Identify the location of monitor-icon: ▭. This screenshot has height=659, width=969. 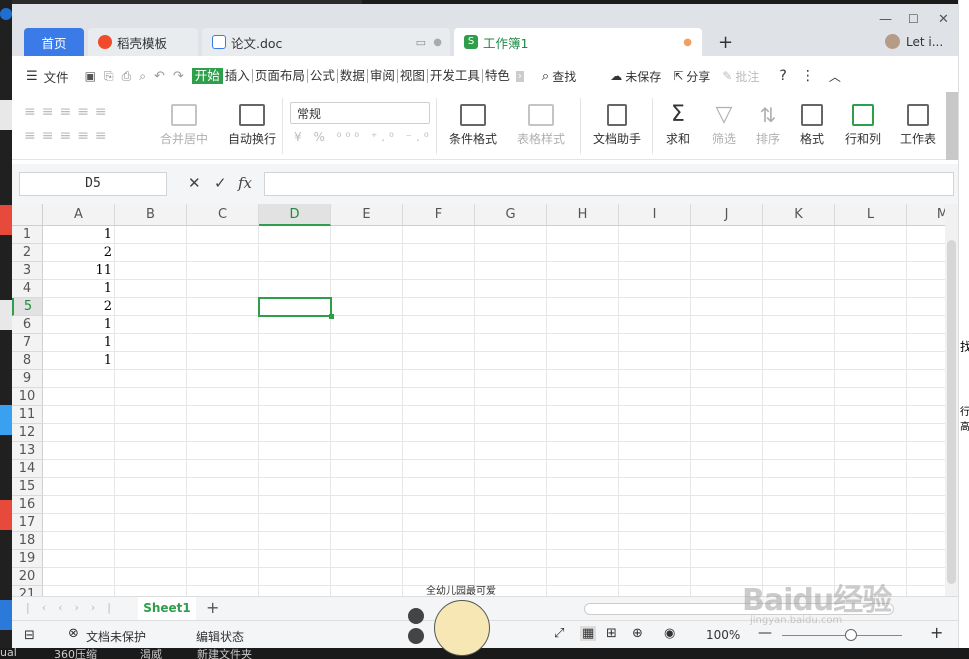
(421, 42).